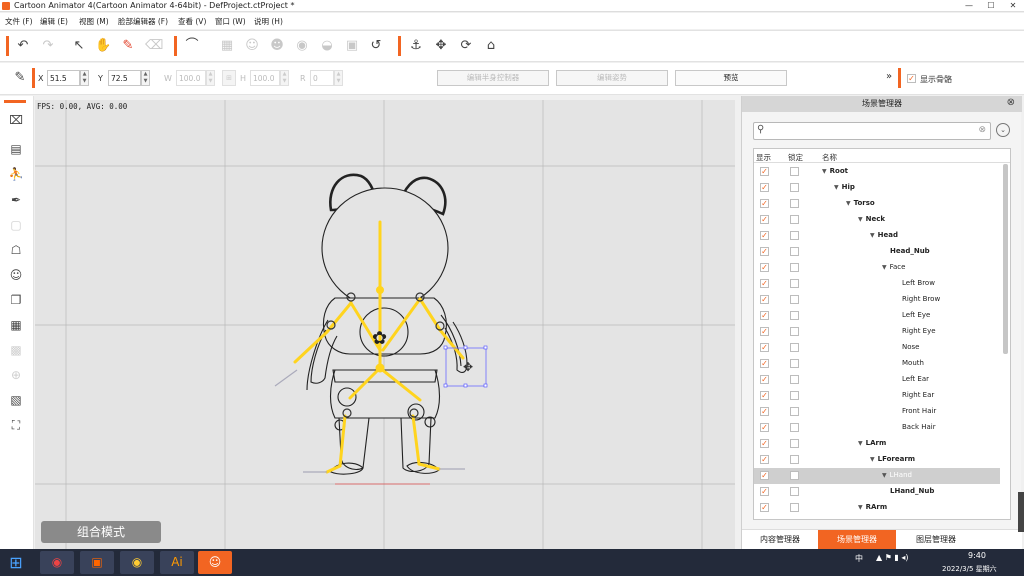  I want to click on menu-window: 窗口 (W), so click(230, 21).